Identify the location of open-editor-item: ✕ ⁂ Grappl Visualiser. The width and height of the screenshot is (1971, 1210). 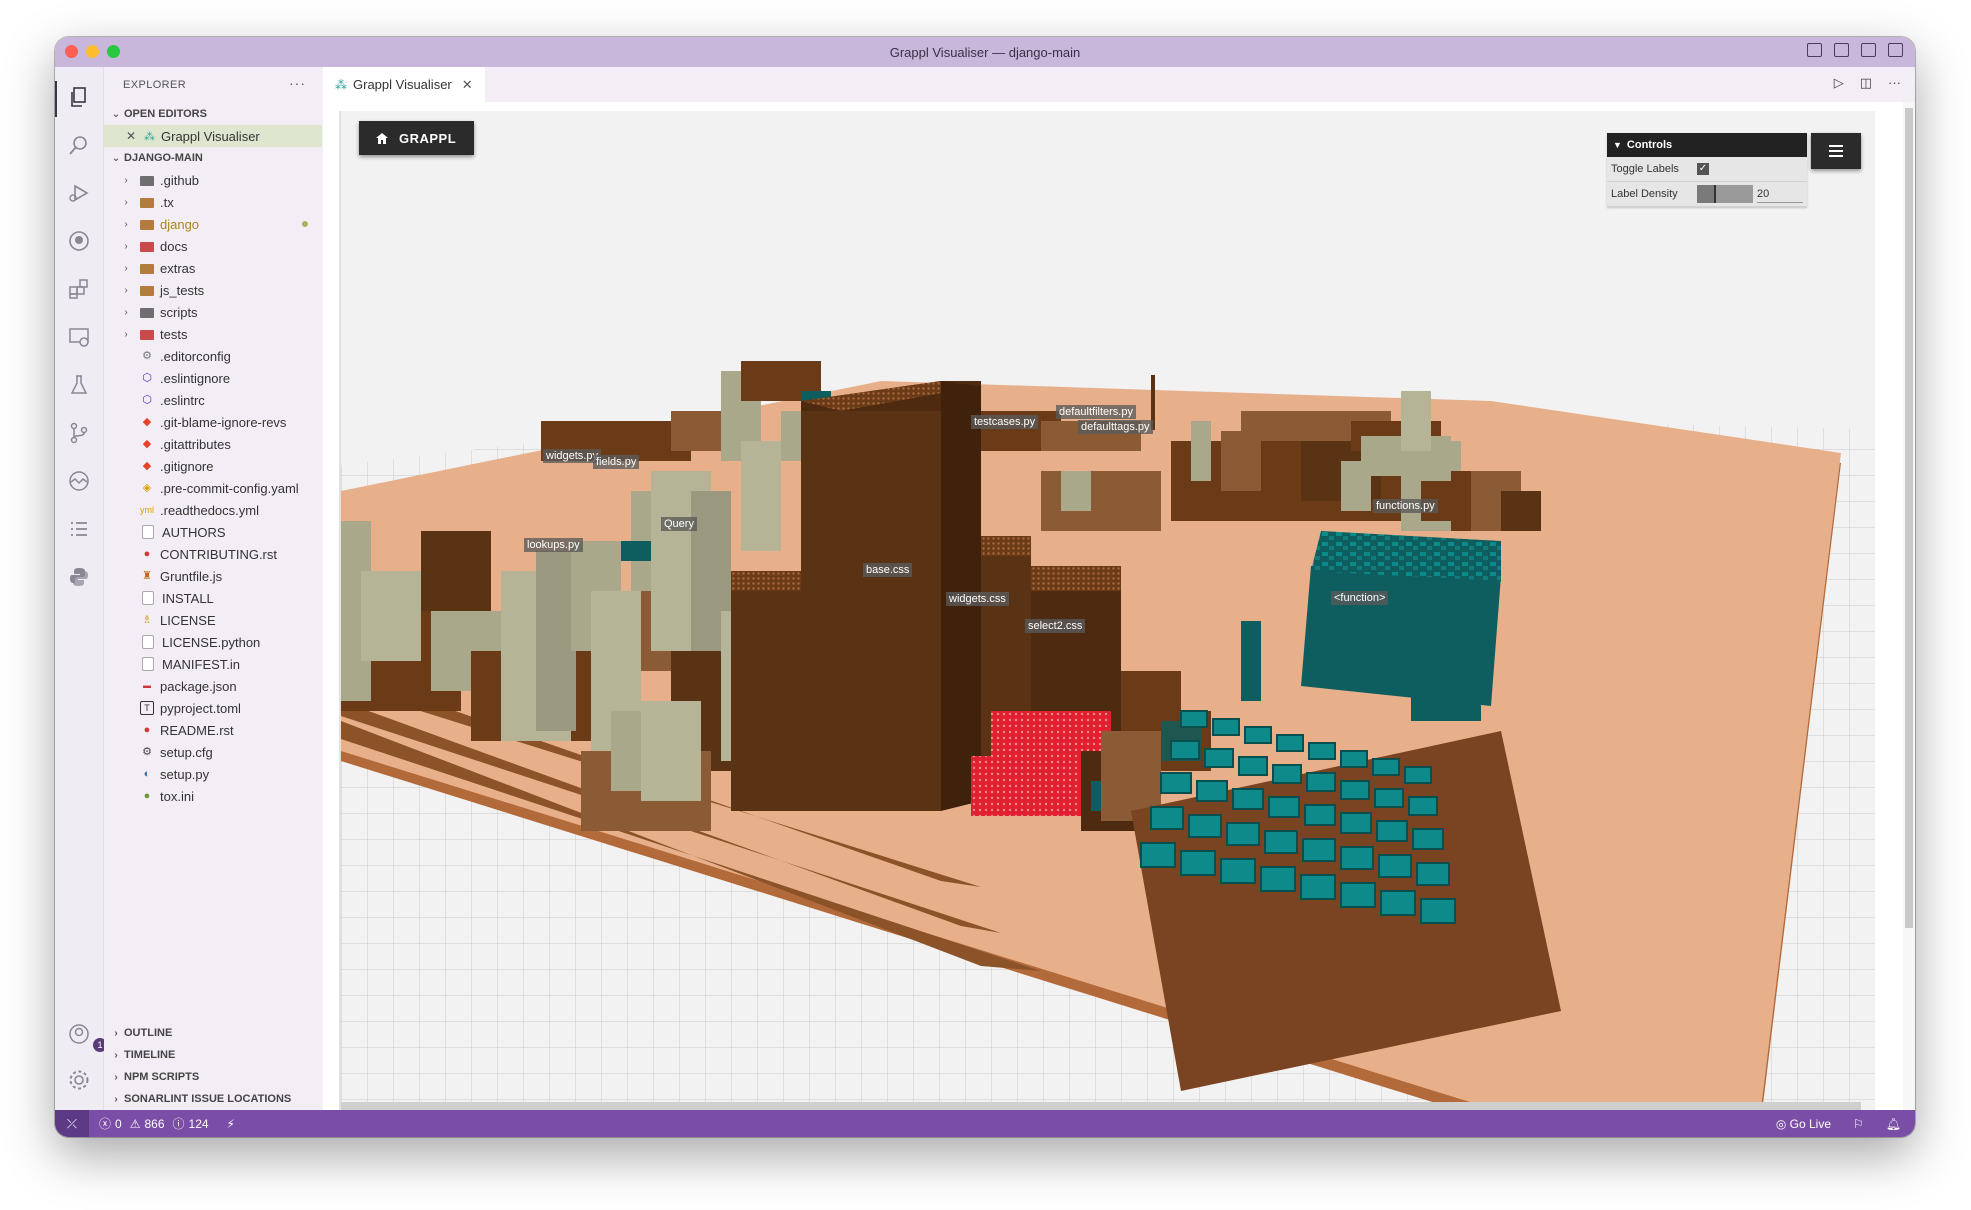
(213, 136).